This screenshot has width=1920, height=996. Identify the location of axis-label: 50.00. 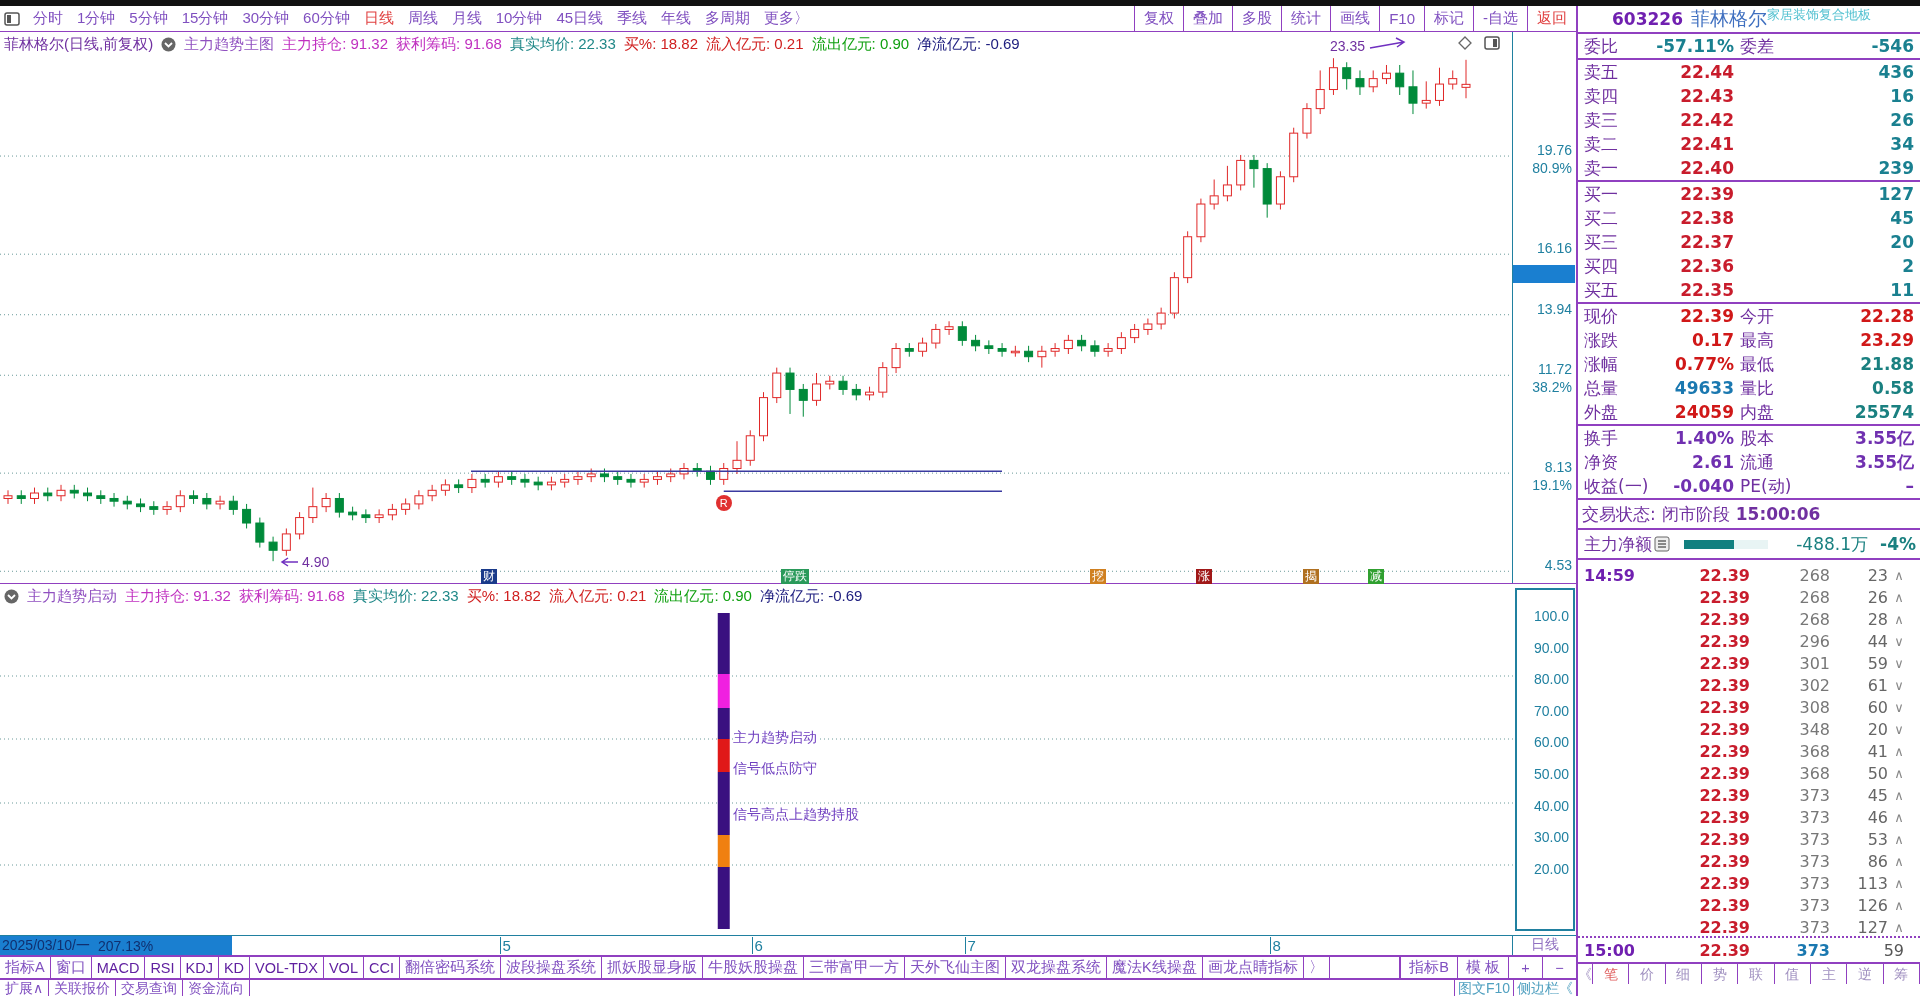
(1551, 774).